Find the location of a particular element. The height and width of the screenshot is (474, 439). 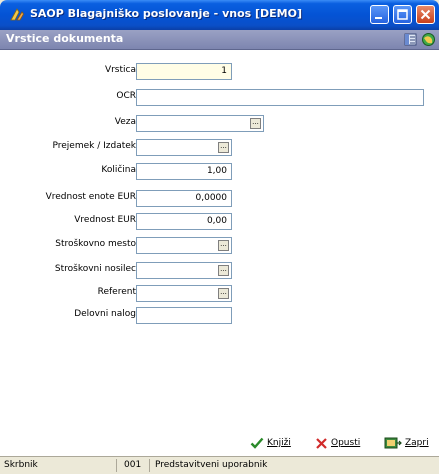

status-code: 001 is located at coordinates (133, 465).